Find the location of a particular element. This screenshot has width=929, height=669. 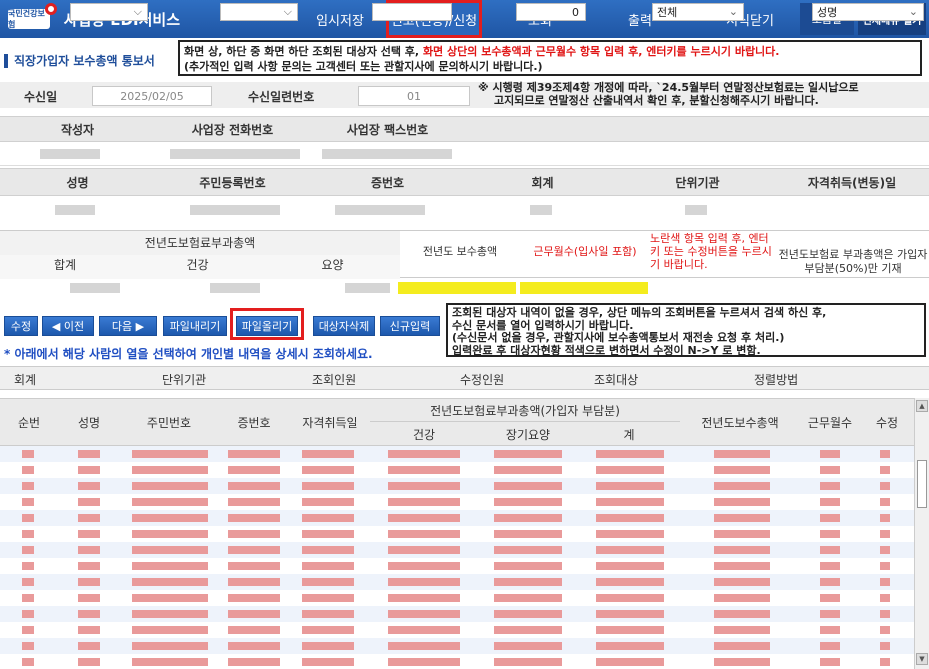

scroll-thumb is located at coordinates (922, 484).